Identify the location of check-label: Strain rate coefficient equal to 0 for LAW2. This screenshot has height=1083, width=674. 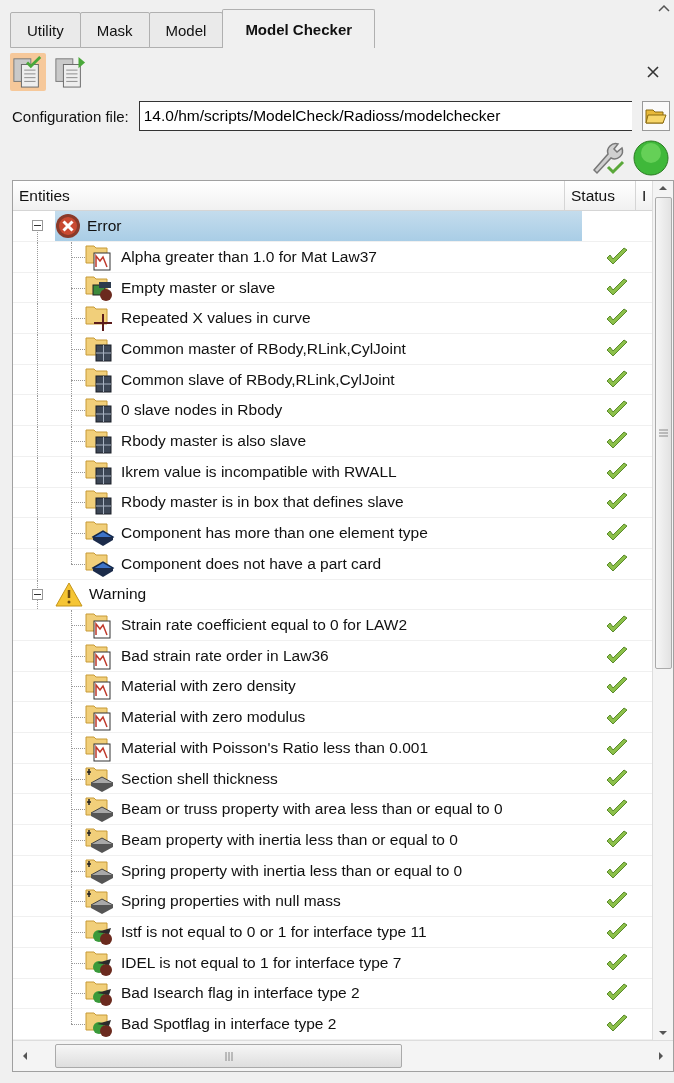
(264, 625).